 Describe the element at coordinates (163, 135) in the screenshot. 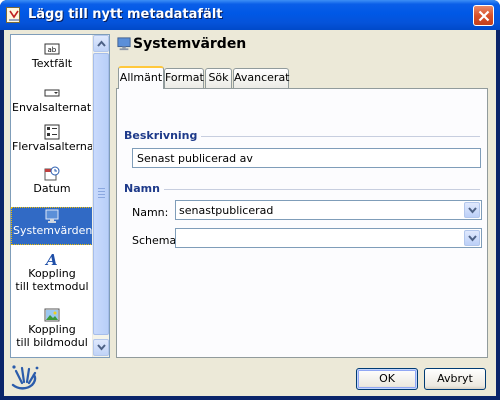

I see `group-title-beskrivning: Beskrivning` at that location.